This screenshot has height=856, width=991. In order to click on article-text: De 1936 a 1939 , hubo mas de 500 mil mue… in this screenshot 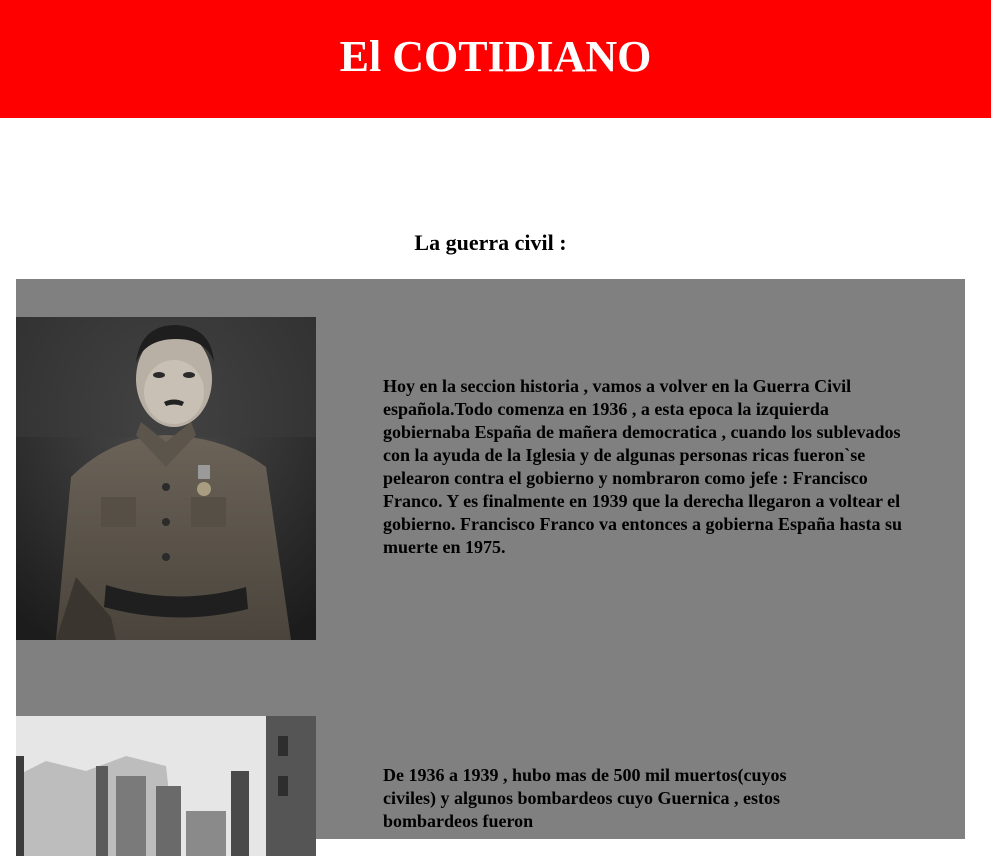, I will do `click(585, 798)`.